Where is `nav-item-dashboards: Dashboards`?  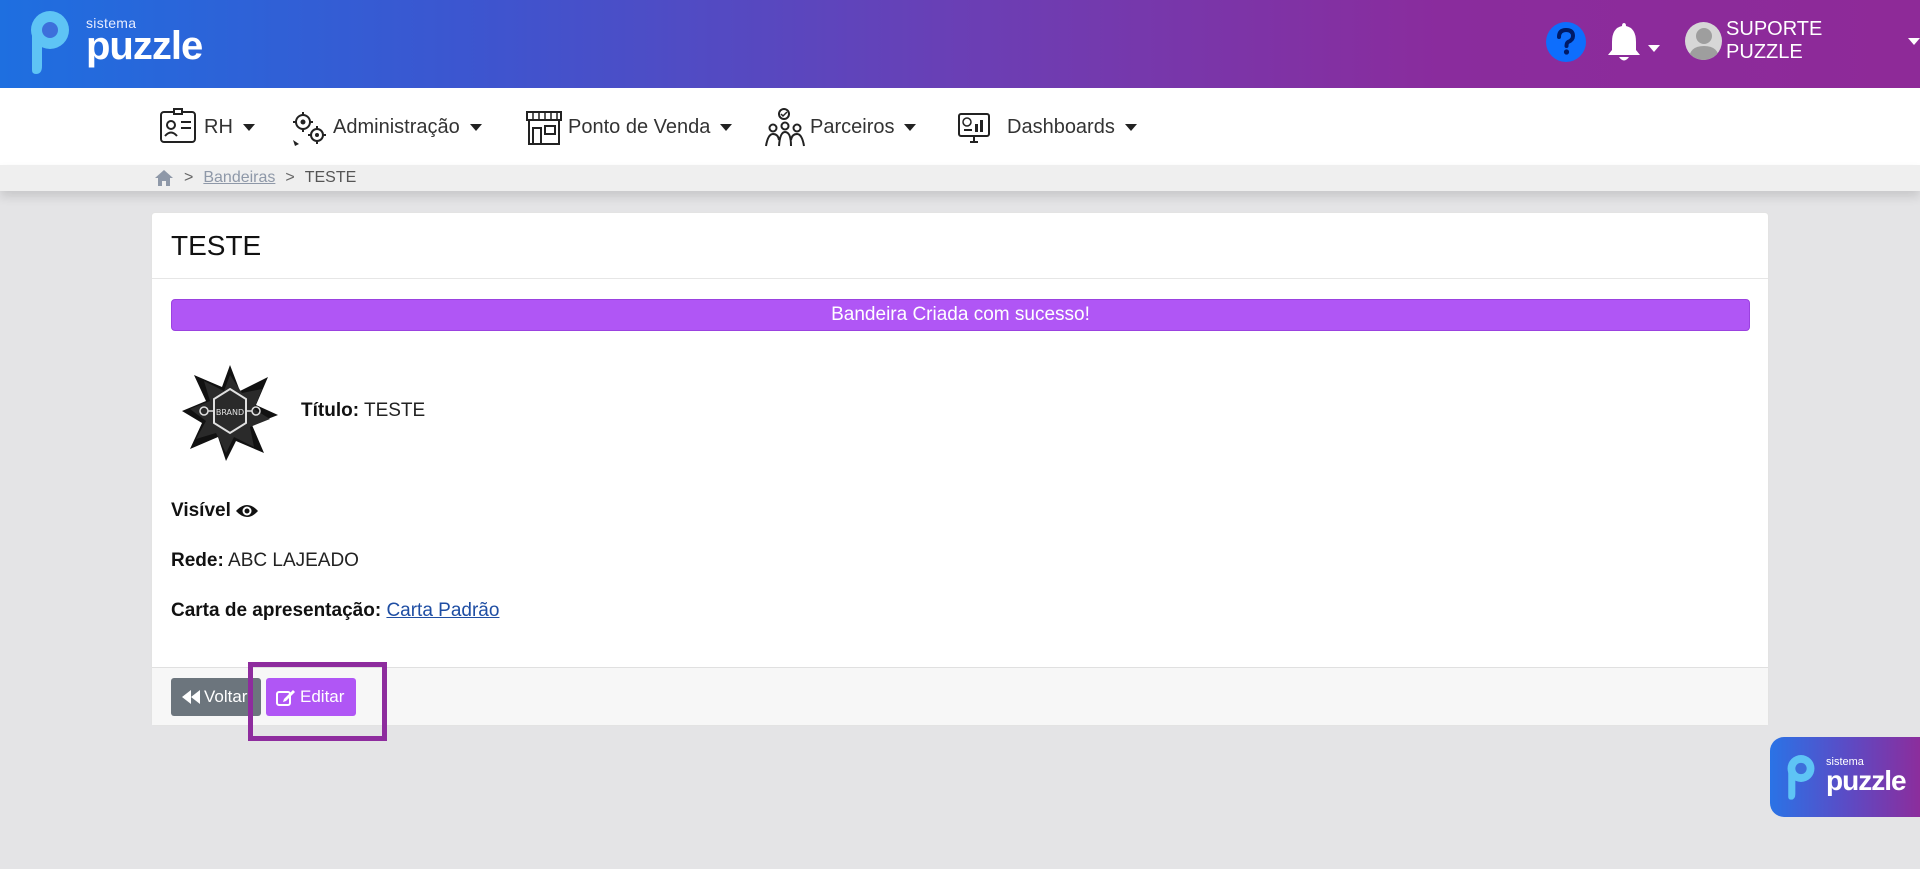
nav-item-dashboards: Dashboards is located at coordinates (1046, 127).